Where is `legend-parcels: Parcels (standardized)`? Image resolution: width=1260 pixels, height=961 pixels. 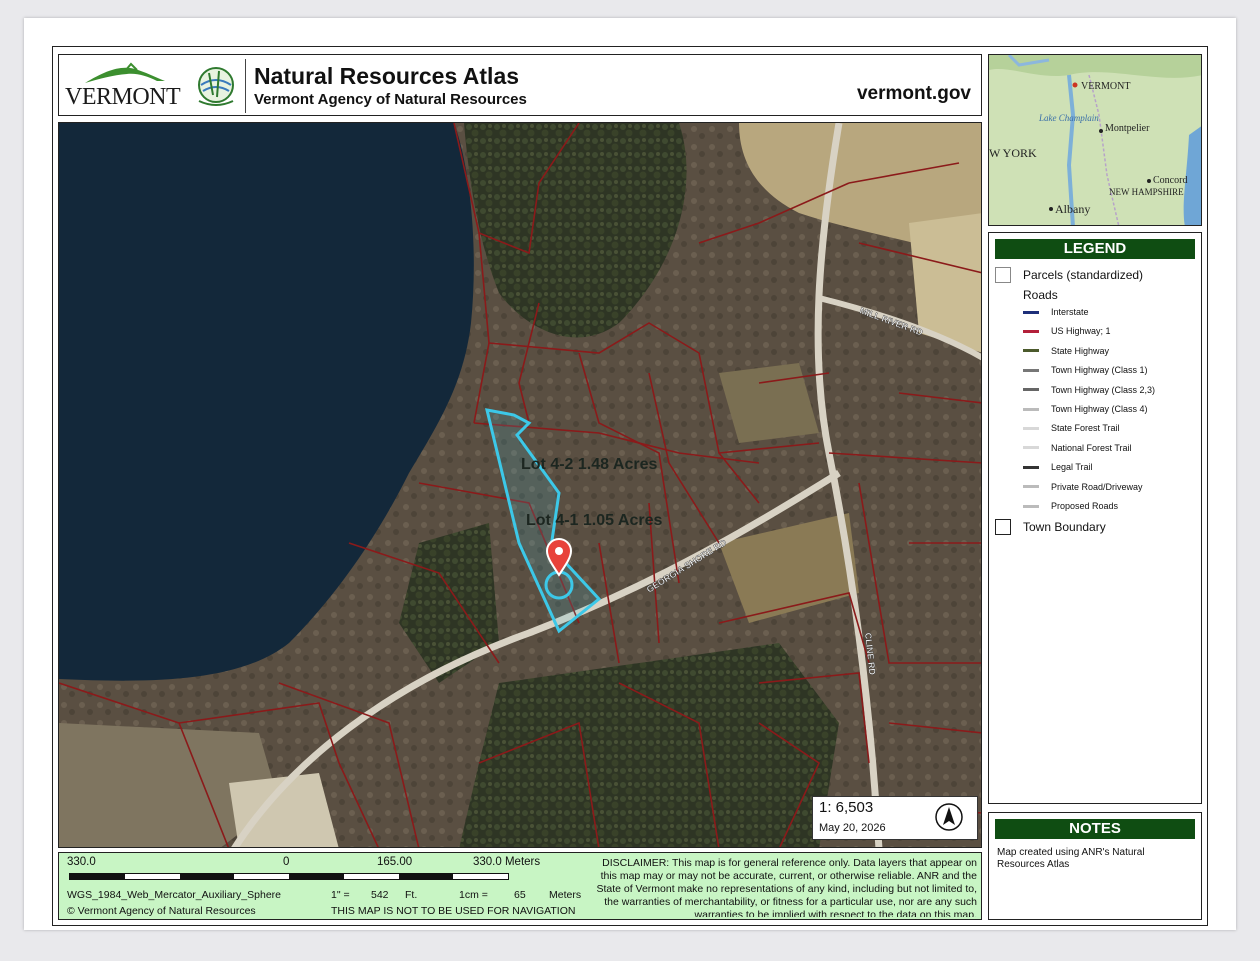 legend-parcels: Parcels (standardized) is located at coordinates (1069, 275).